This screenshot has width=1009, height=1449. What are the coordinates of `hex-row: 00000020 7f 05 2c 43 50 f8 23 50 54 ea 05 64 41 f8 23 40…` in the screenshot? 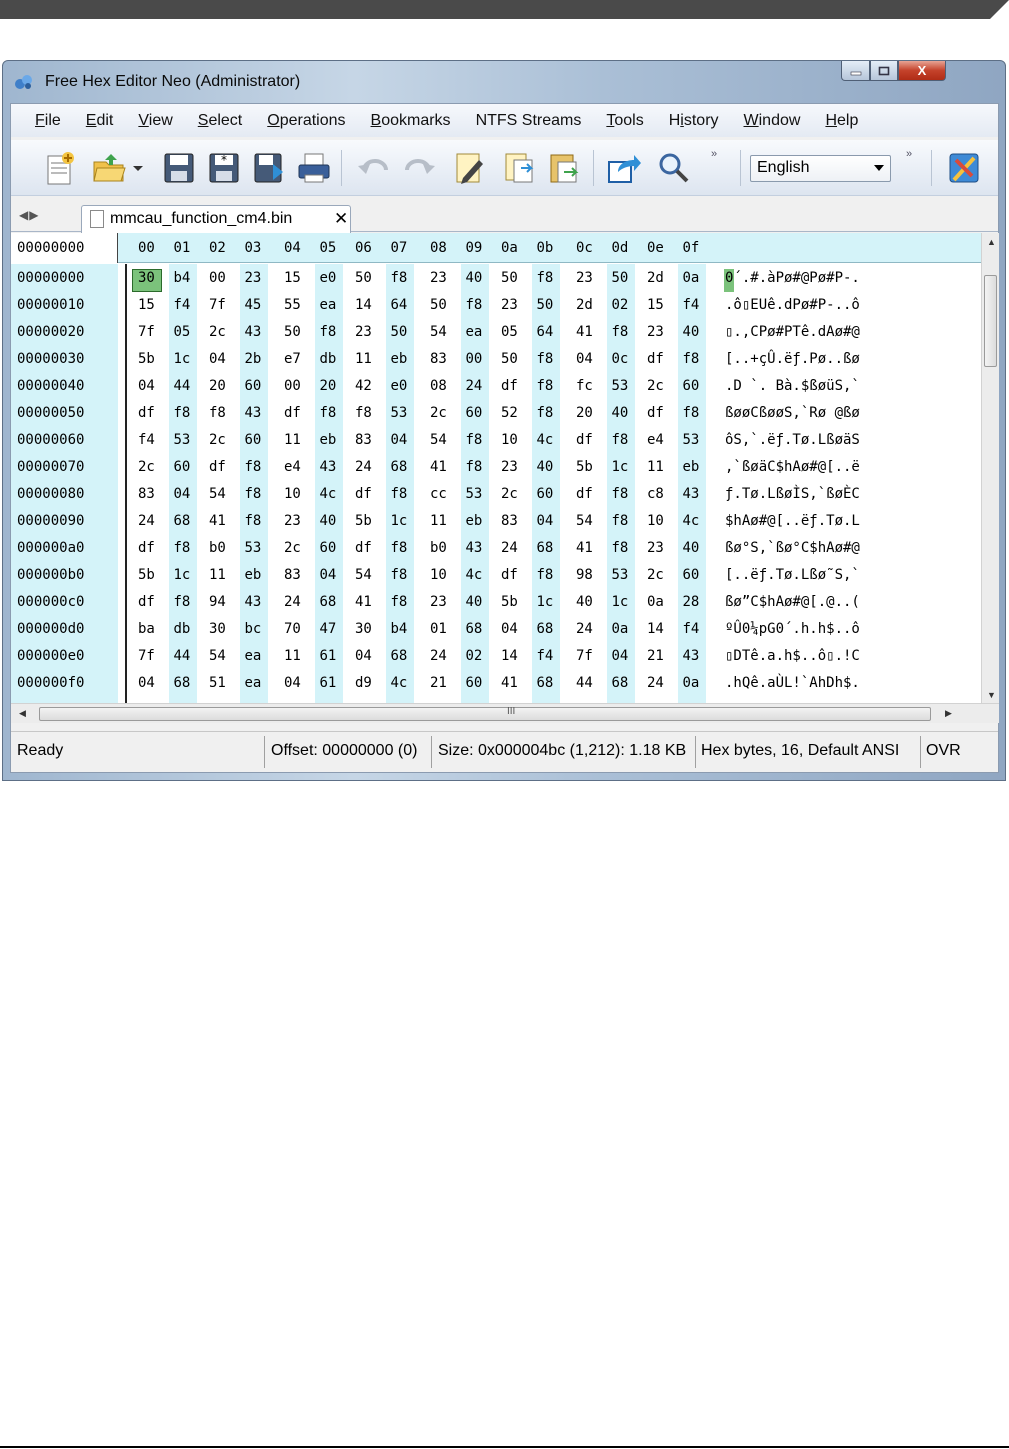 It's located at (496, 332).